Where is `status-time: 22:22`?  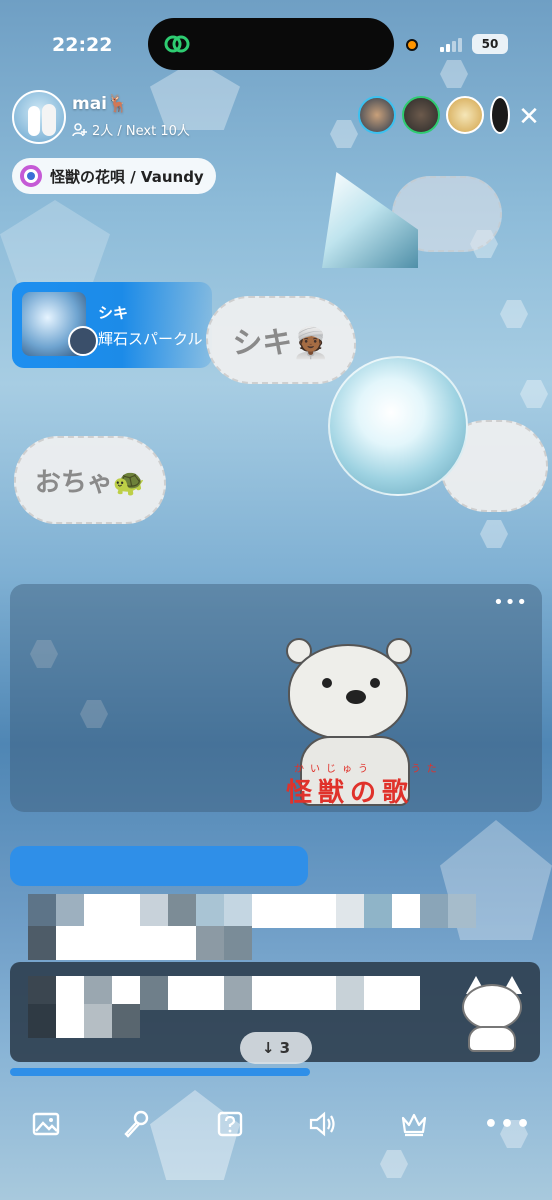 status-time: 22:22 is located at coordinates (82, 45).